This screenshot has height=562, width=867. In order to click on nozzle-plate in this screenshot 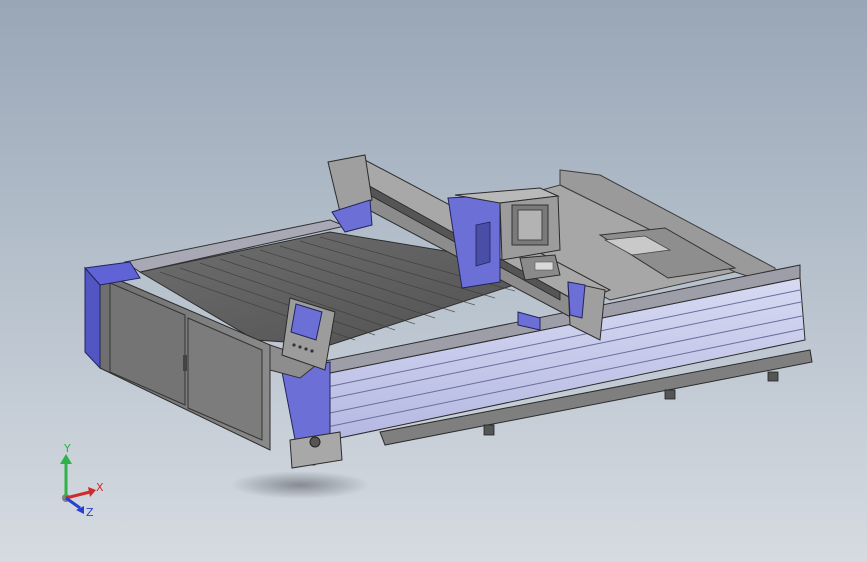, I will do `click(544, 266)`.